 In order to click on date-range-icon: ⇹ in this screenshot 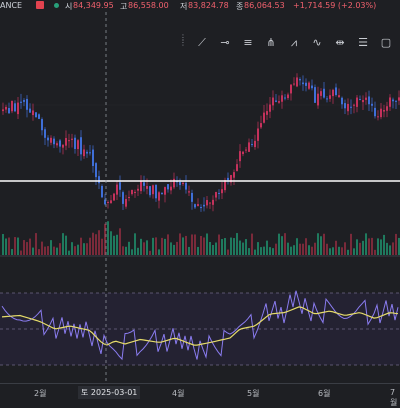, I will do `click(340, 42)`.